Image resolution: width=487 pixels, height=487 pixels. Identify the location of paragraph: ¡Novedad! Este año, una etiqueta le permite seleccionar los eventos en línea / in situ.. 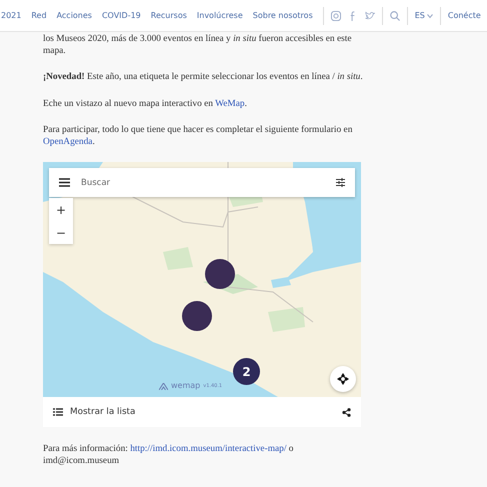
(203, 77).